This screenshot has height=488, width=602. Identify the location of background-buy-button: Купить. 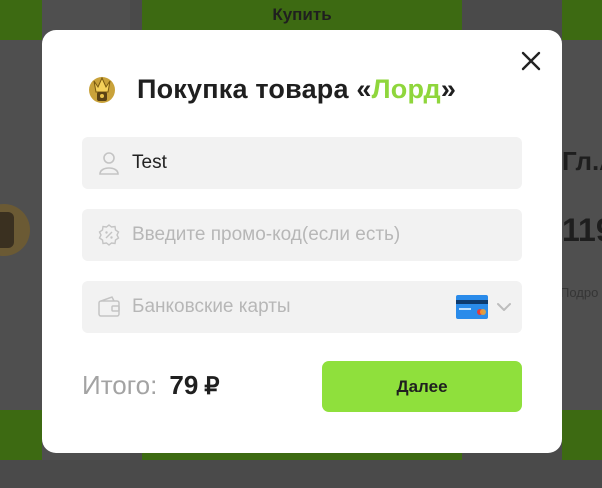
(302, 15).